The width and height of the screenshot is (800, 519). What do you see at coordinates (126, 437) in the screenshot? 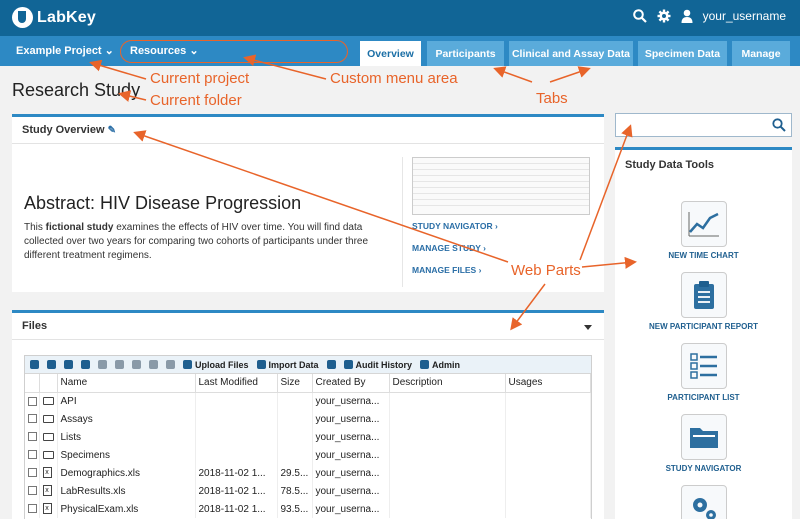
I see `file-name: Lists` at bounding box center [126, 437].